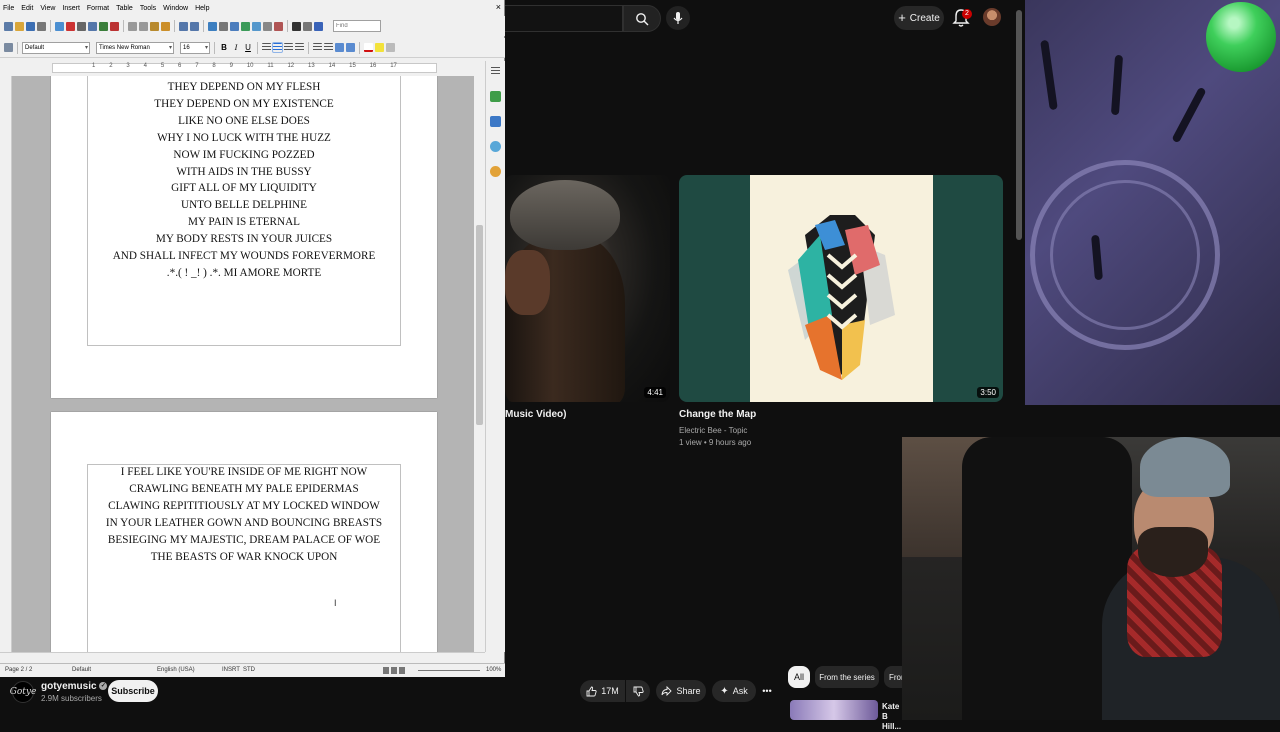 The width and height of the screenshot is (1280, 732). Describe the element at coordinates (267, 26) in the screenshot. I see `frame-icon` at that location.